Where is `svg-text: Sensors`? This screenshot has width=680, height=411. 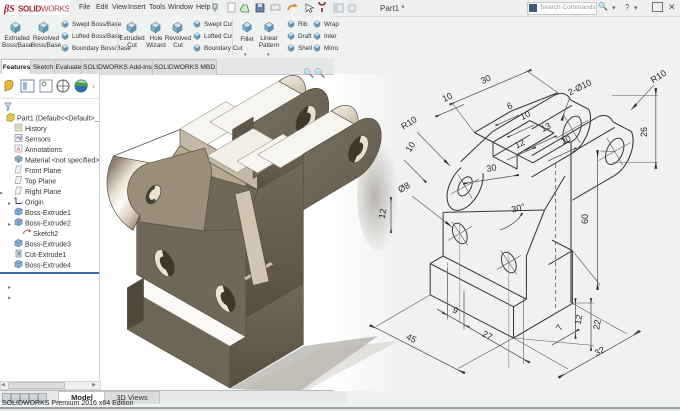
svg-text: Sensors is located at coordinates (38, 140).